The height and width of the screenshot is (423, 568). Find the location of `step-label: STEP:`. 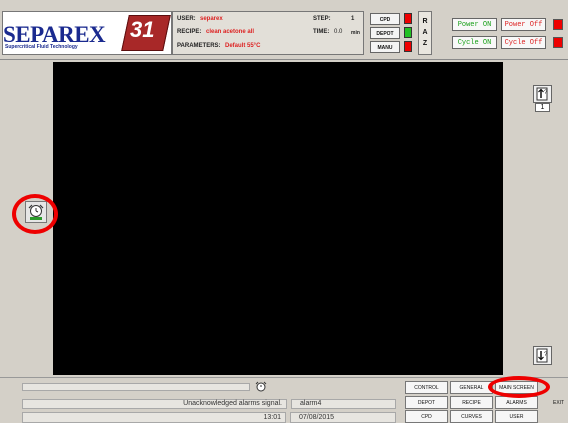

step-label: STEP: is located at coordinates (322, 19).